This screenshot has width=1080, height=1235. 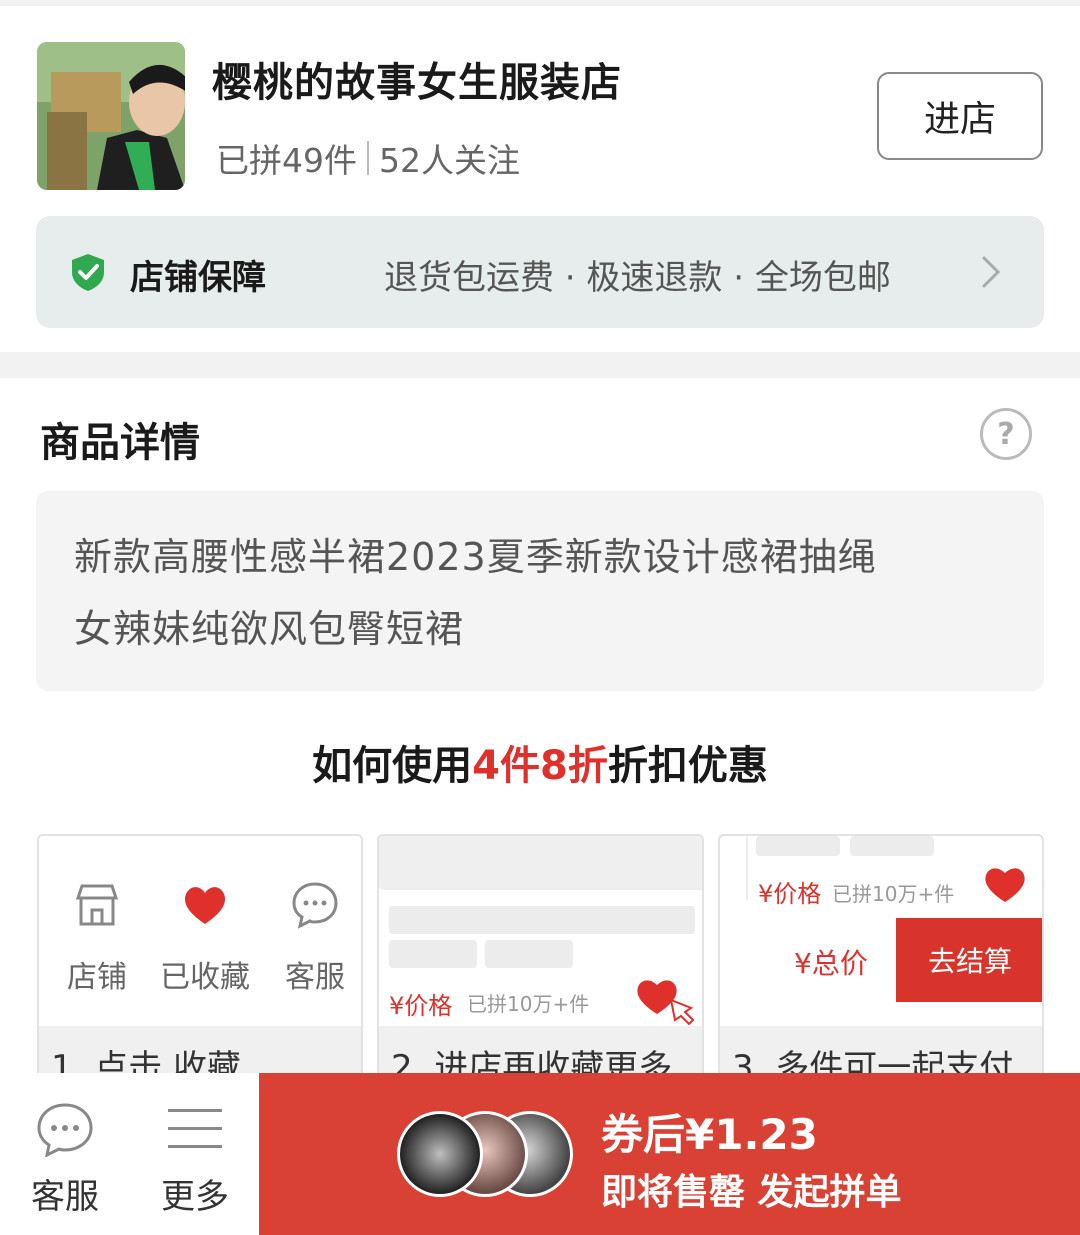 I want to click on store-guarantee-bar: 店铺保障 退货包运费 · 极速退款 · 全场包邮, so click(x=540, y=272).